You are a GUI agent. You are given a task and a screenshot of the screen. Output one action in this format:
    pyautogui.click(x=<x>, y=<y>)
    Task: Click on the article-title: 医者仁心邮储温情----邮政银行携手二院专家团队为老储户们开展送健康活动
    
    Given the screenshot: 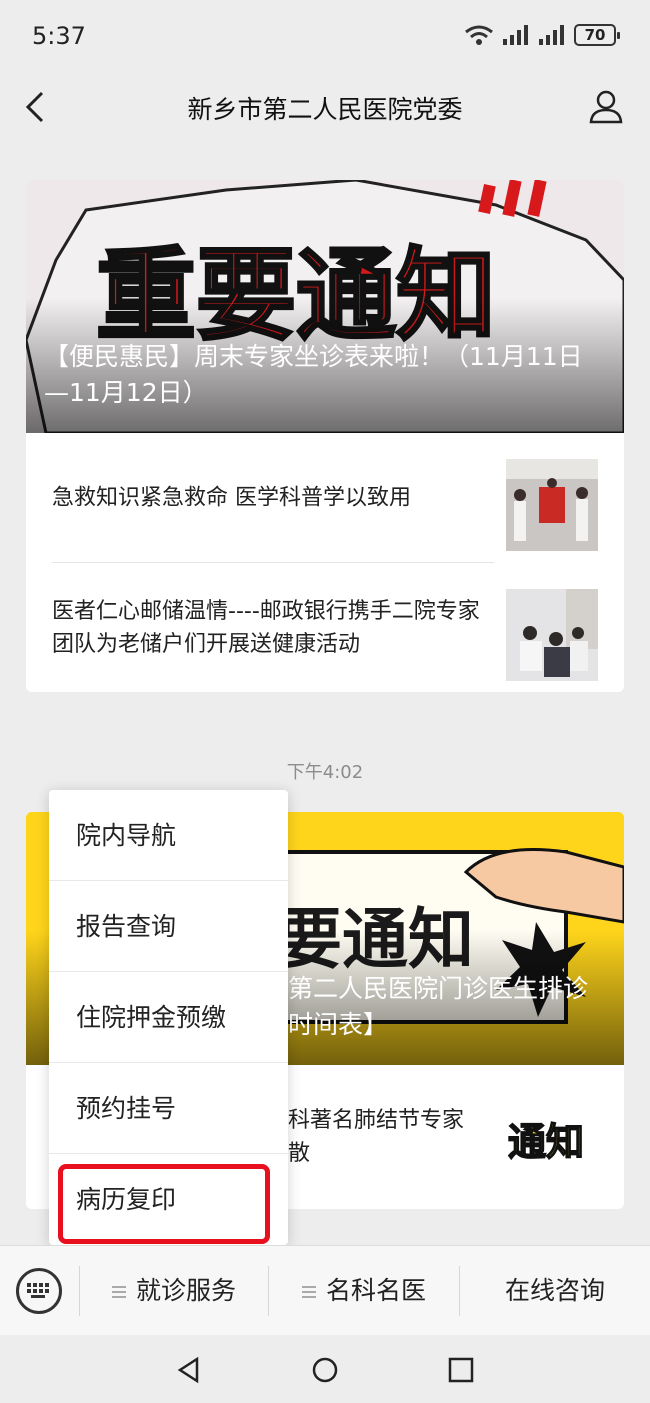 What is the action you would take?
    pyautogui.click(x=266, y=628)
    